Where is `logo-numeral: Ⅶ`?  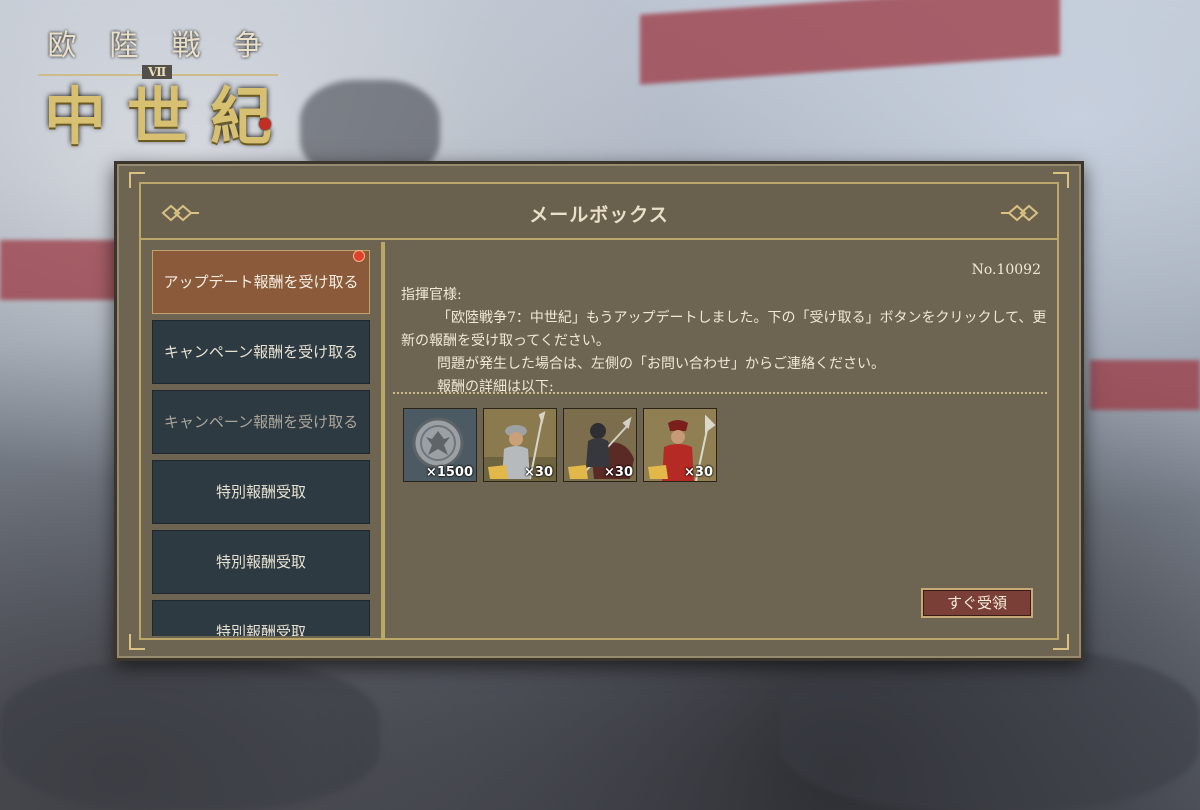 logo-numeral: Ⅶ is located at coordinates (157, 72).